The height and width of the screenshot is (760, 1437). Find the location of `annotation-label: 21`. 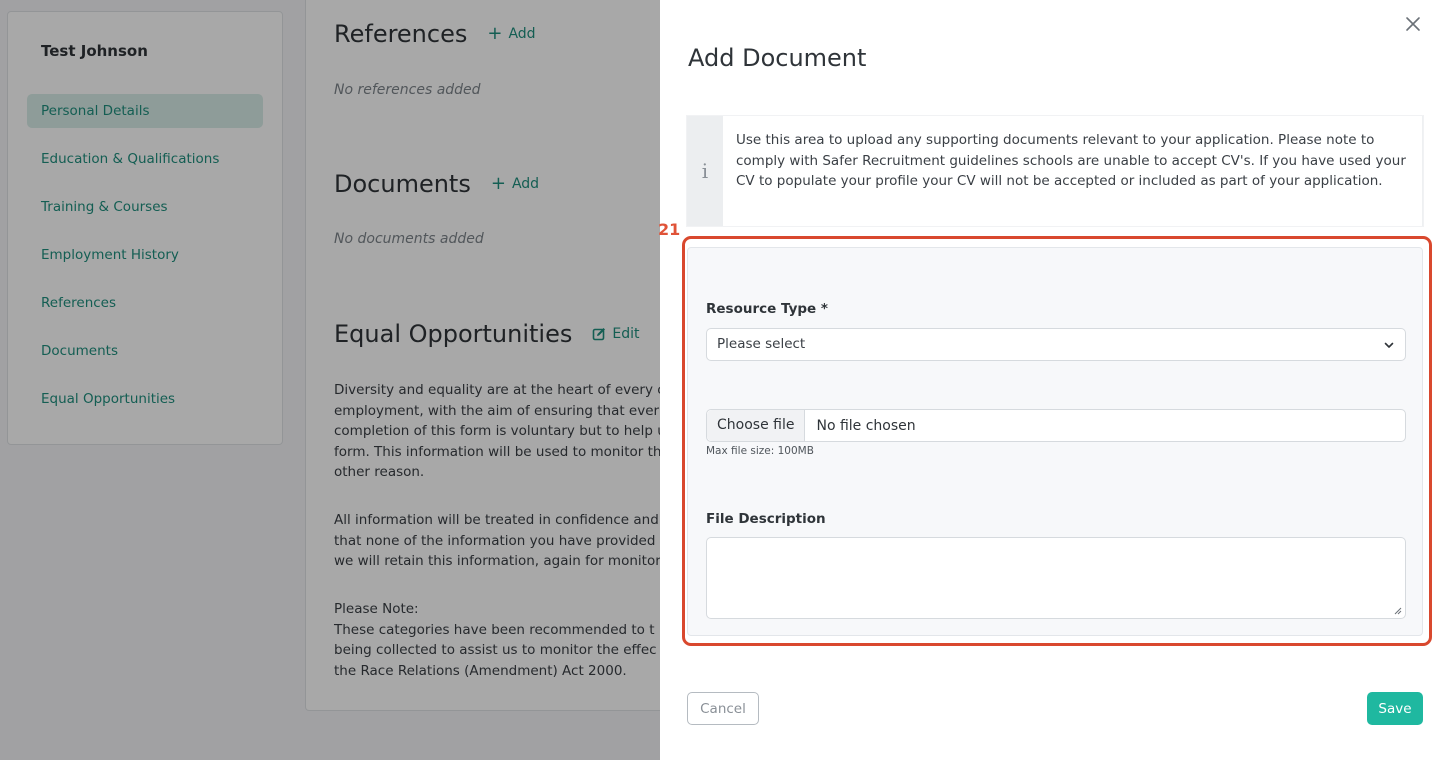

annotation-label: 21 is located at coordinates (669, 229).